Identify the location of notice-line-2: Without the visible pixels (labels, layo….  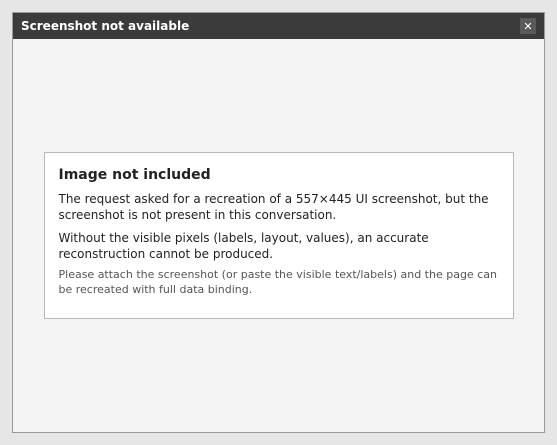
(243, 245).